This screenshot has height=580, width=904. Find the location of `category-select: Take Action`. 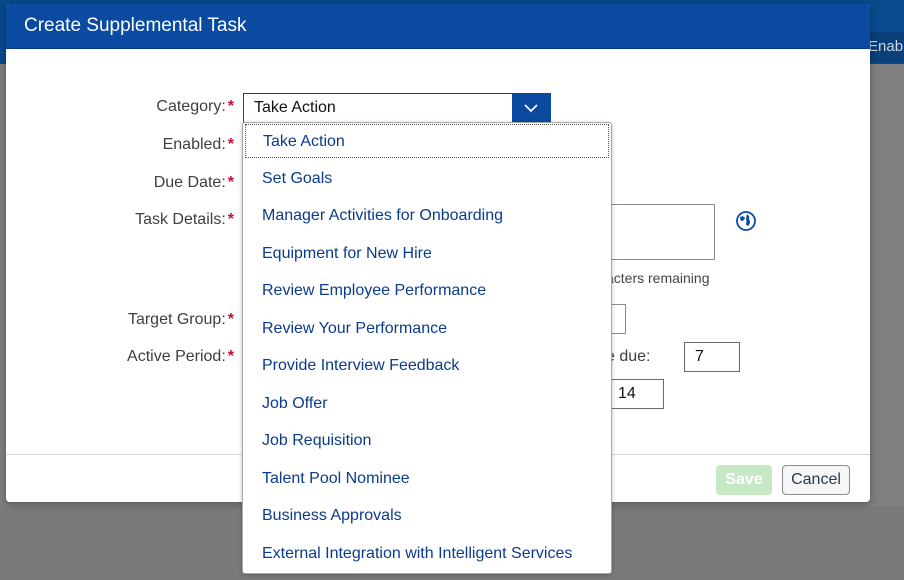

category-select: Take Action is located at coordinates (397, 108).